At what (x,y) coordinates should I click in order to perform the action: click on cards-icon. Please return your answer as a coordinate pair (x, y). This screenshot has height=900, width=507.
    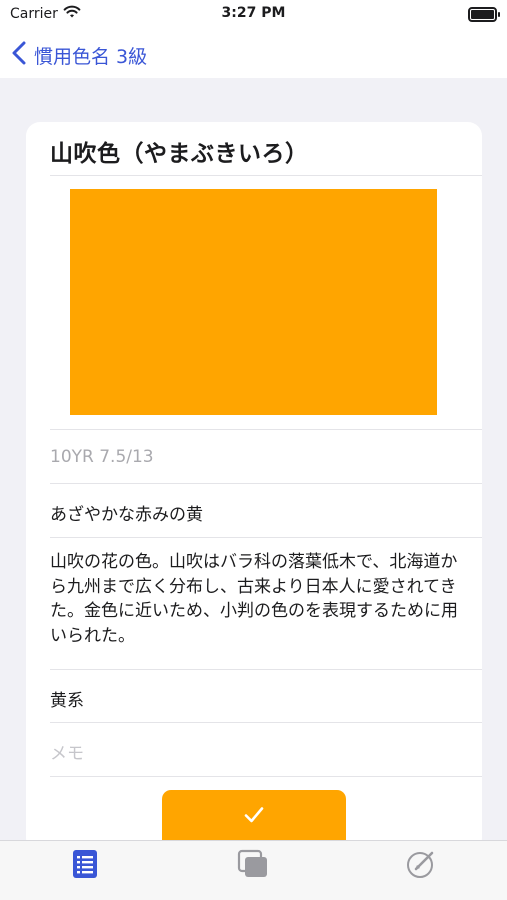
    Looking at the image, I should click on (253, 866).